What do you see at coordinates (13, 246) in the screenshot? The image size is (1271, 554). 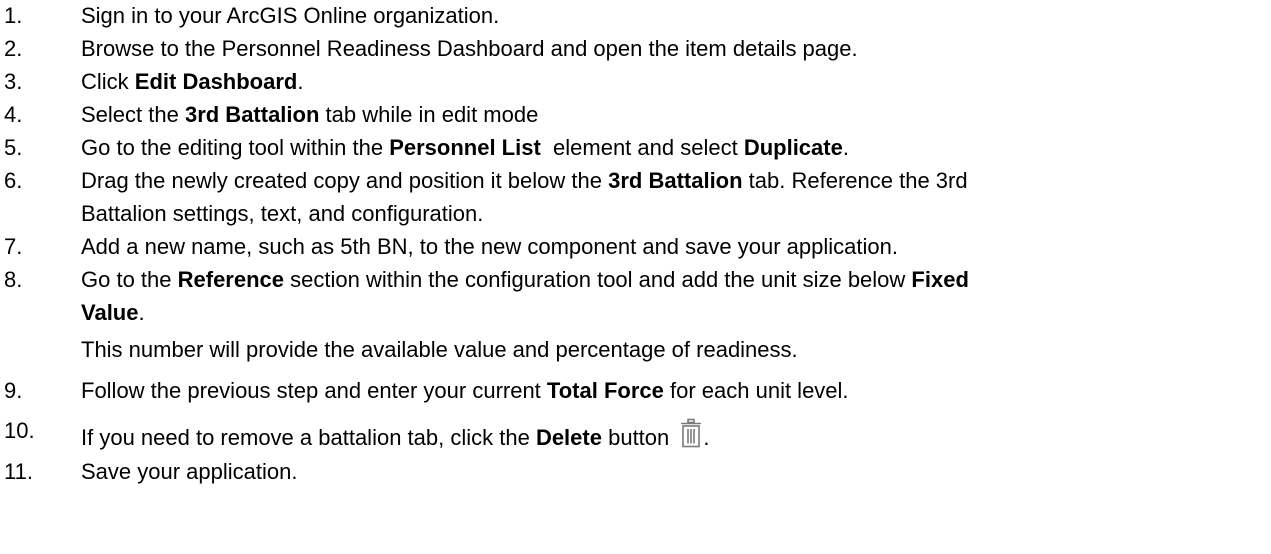 I see `step-number: 7.` at bounding box center [13, 246].